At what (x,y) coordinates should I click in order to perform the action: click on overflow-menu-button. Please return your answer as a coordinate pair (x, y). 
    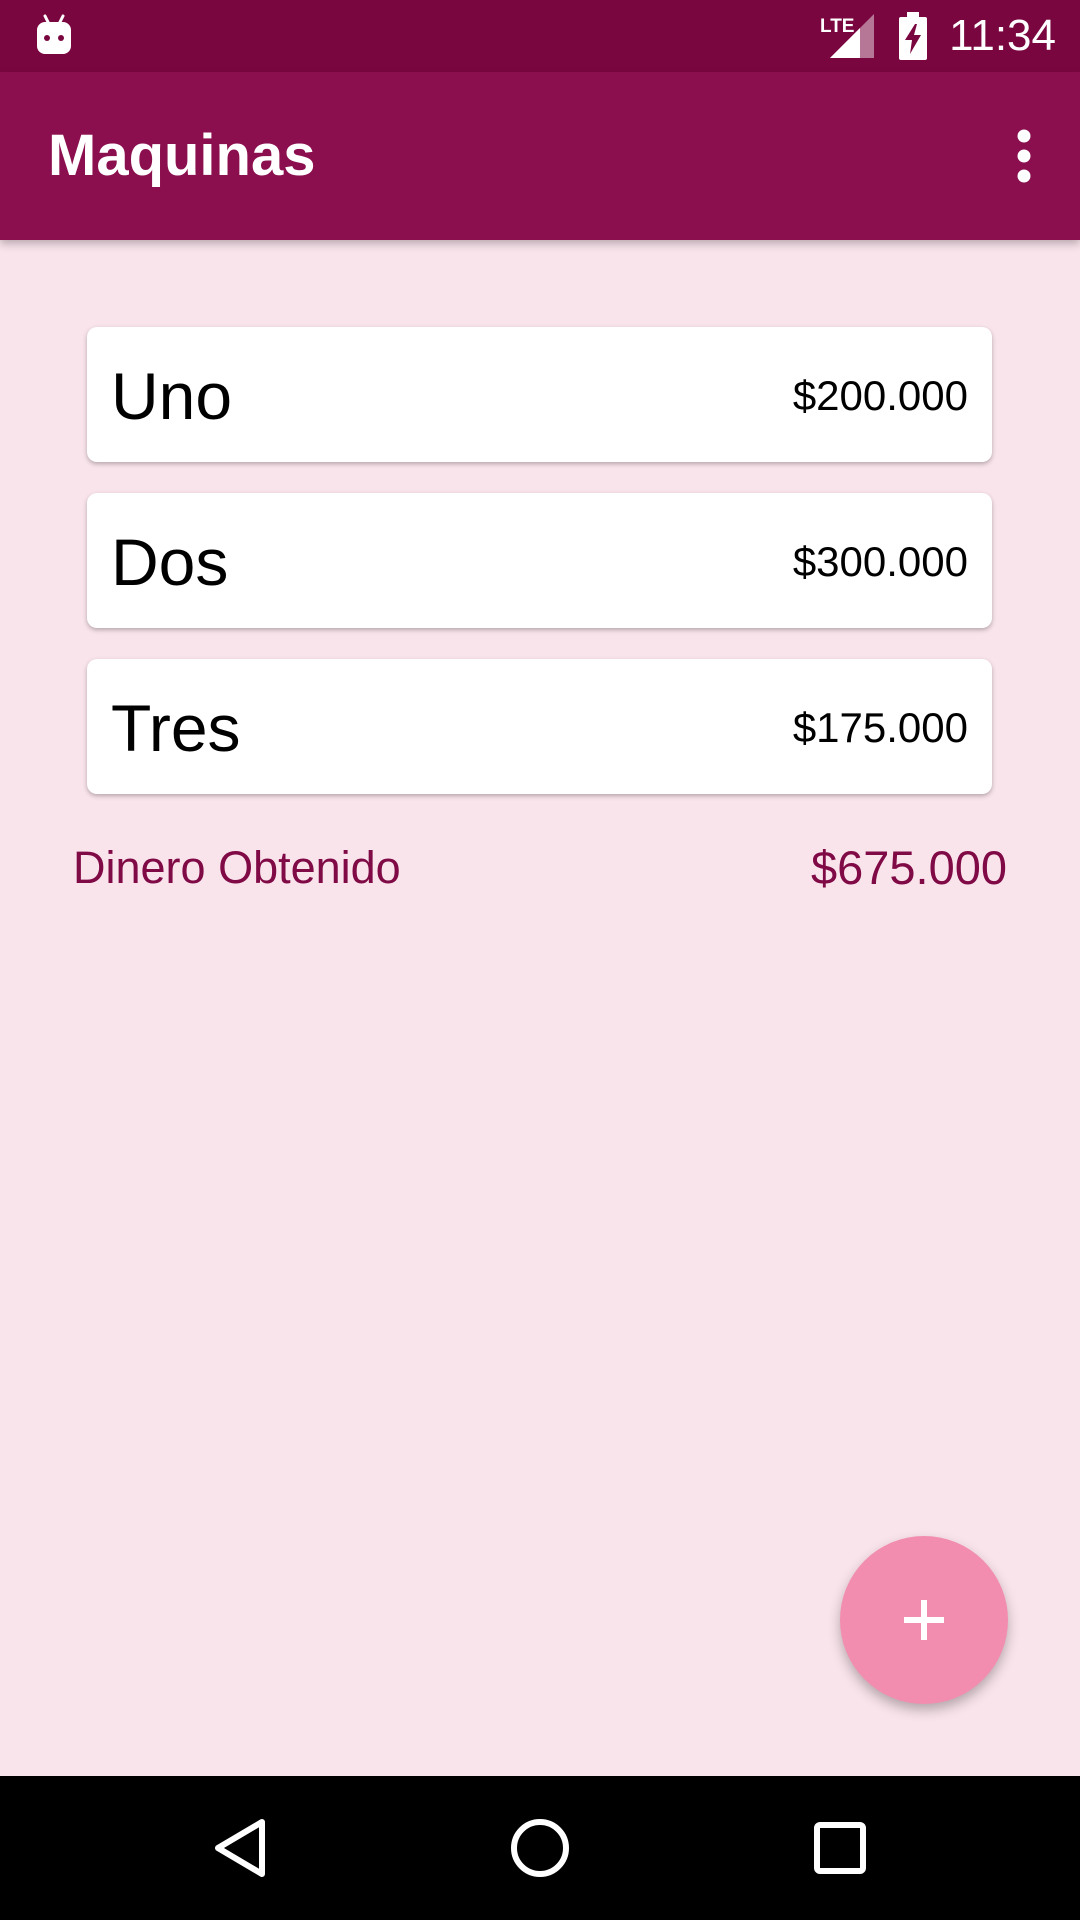
    Looking at the image, I should click on (1024, 156).